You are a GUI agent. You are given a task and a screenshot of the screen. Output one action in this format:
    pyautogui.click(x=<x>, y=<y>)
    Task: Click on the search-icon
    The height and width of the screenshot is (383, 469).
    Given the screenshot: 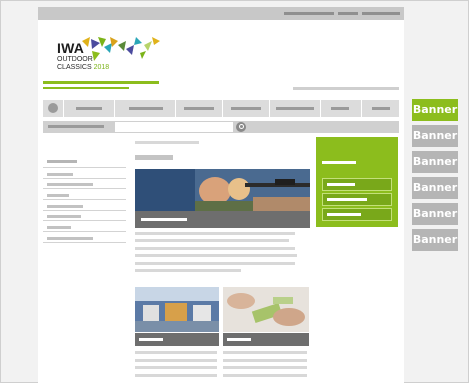 What is the action you would take?
    pyautogui.click(x=241, y=127)
    